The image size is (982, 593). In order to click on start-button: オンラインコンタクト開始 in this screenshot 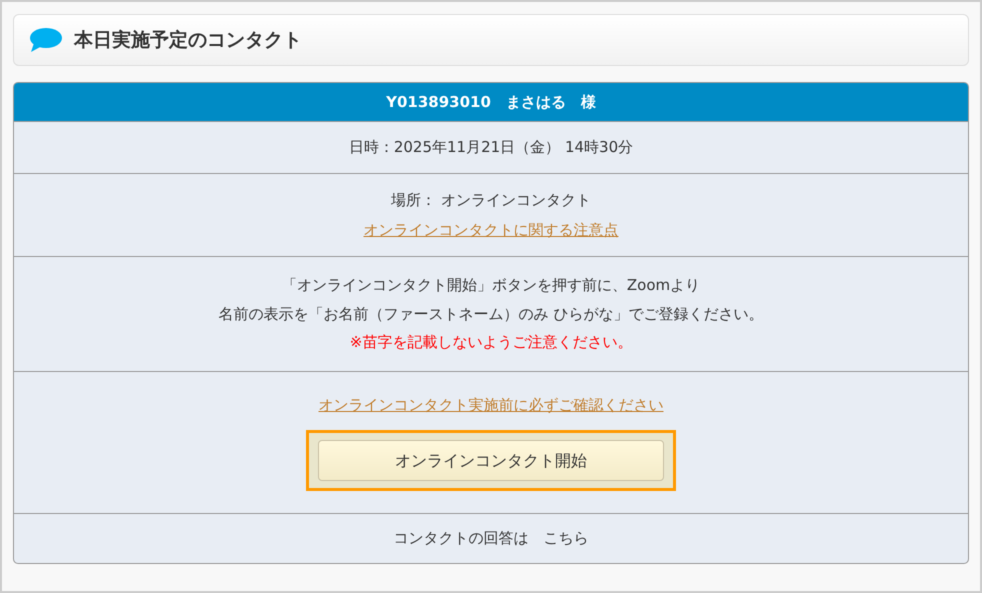, I will do `click(491, 461)`.